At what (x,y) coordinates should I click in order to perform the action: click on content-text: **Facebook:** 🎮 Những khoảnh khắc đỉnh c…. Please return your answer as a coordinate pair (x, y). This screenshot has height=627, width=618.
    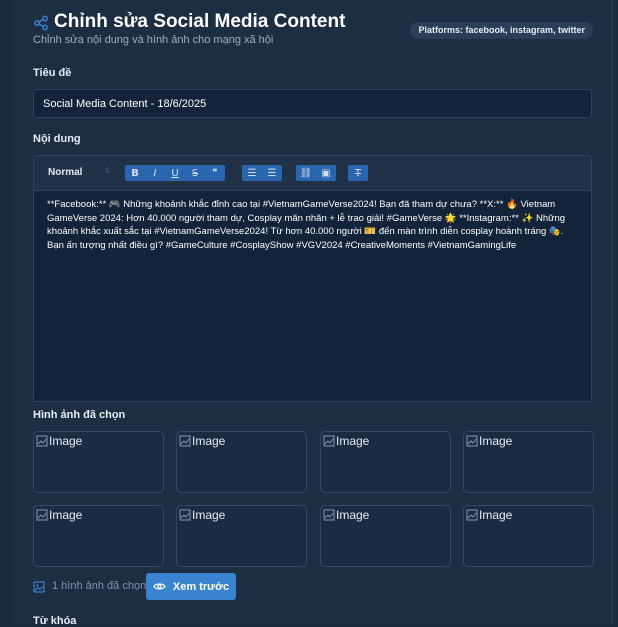
    Looking at the image, I should click on (314, 225).